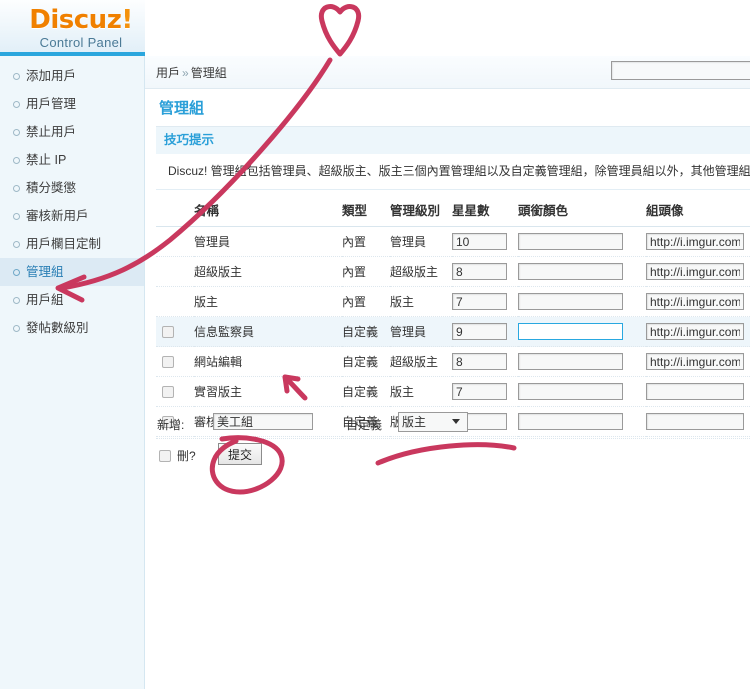  I want to click on table-row: 版主 內置 版主, so click(453, 301).